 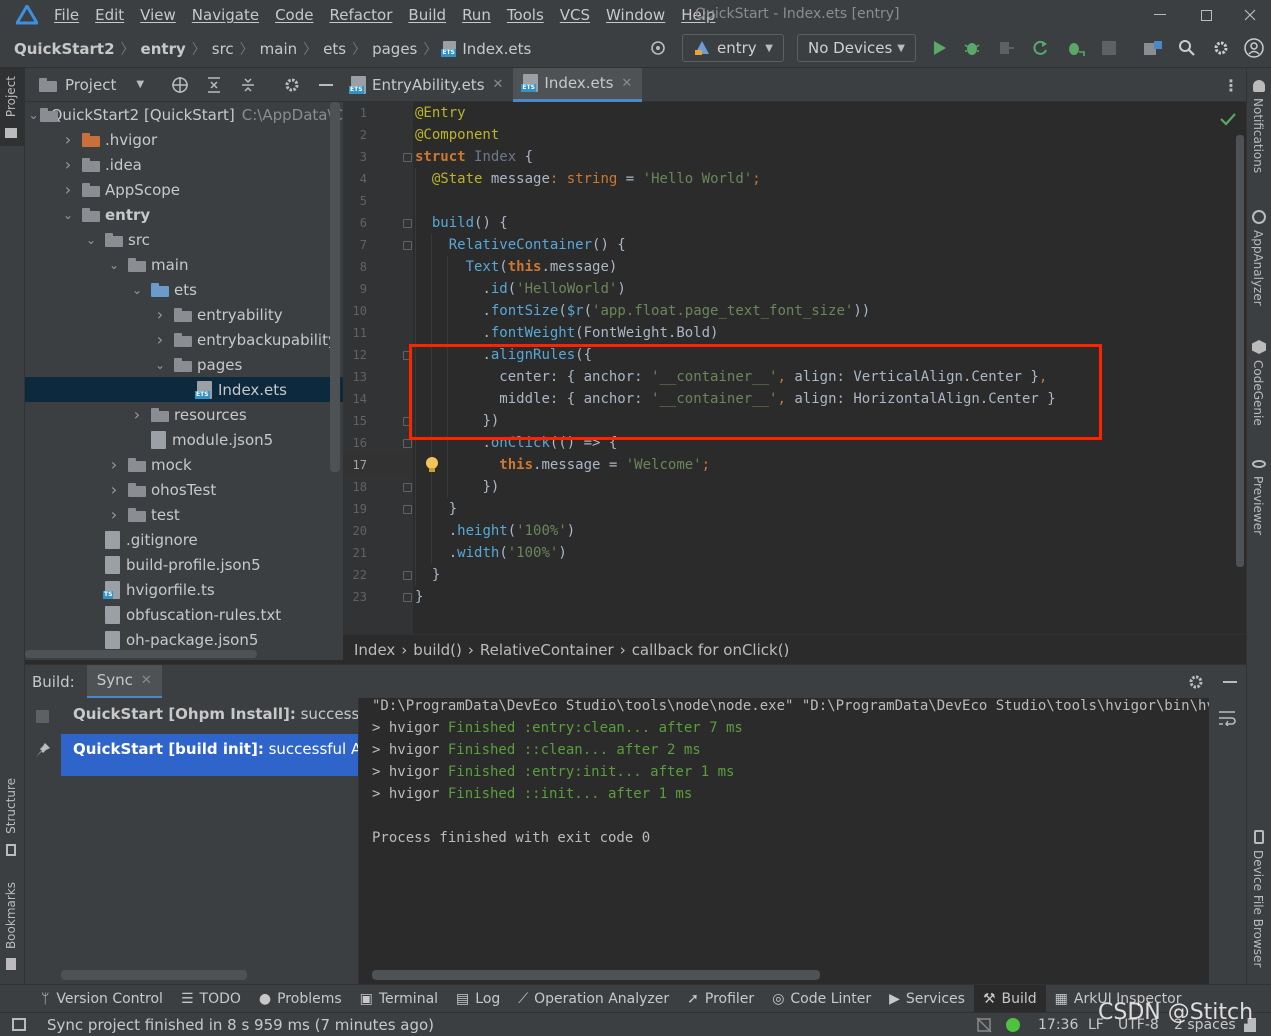 I want to click on minimize-button, so click(x=1160, y=15).